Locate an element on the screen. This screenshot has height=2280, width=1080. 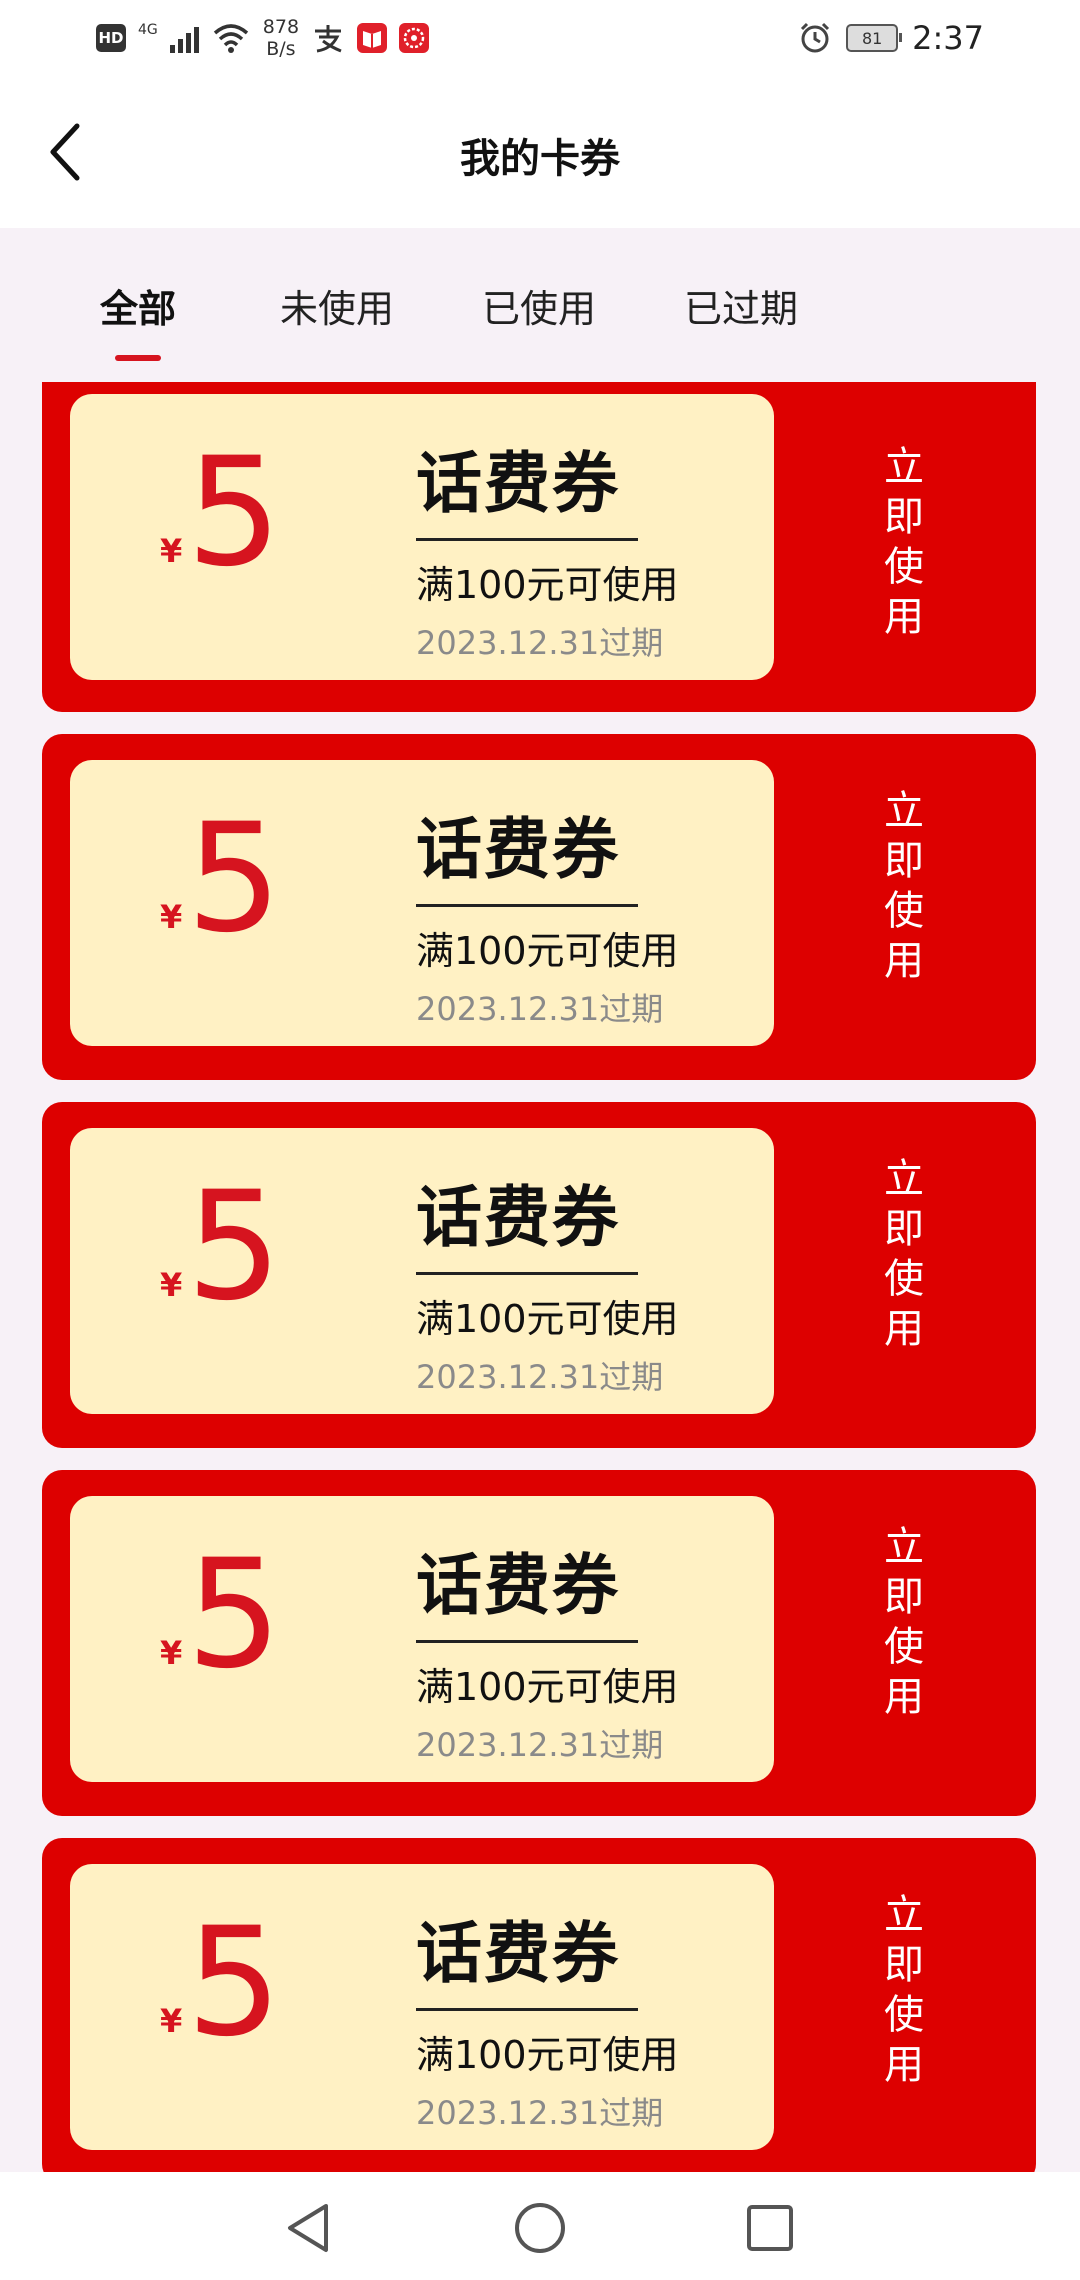
tab-label: 全部 is located at coordinates (138, 309).